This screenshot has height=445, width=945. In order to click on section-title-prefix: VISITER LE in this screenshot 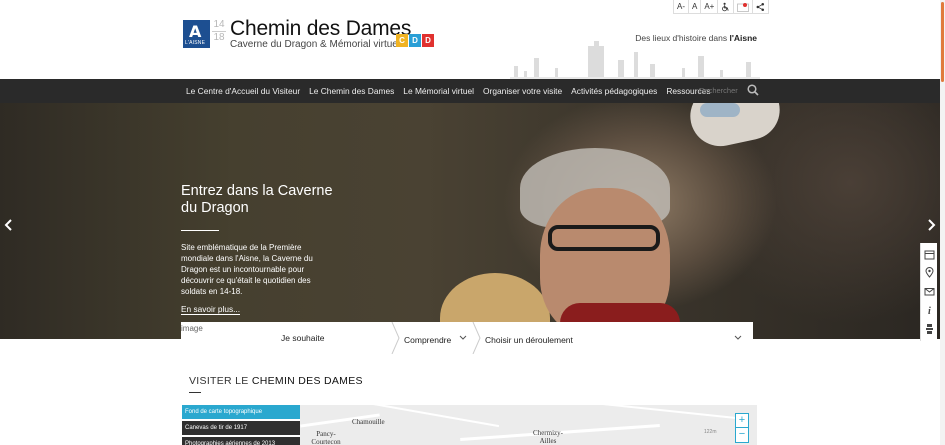, I will do `click(220, 381)`.